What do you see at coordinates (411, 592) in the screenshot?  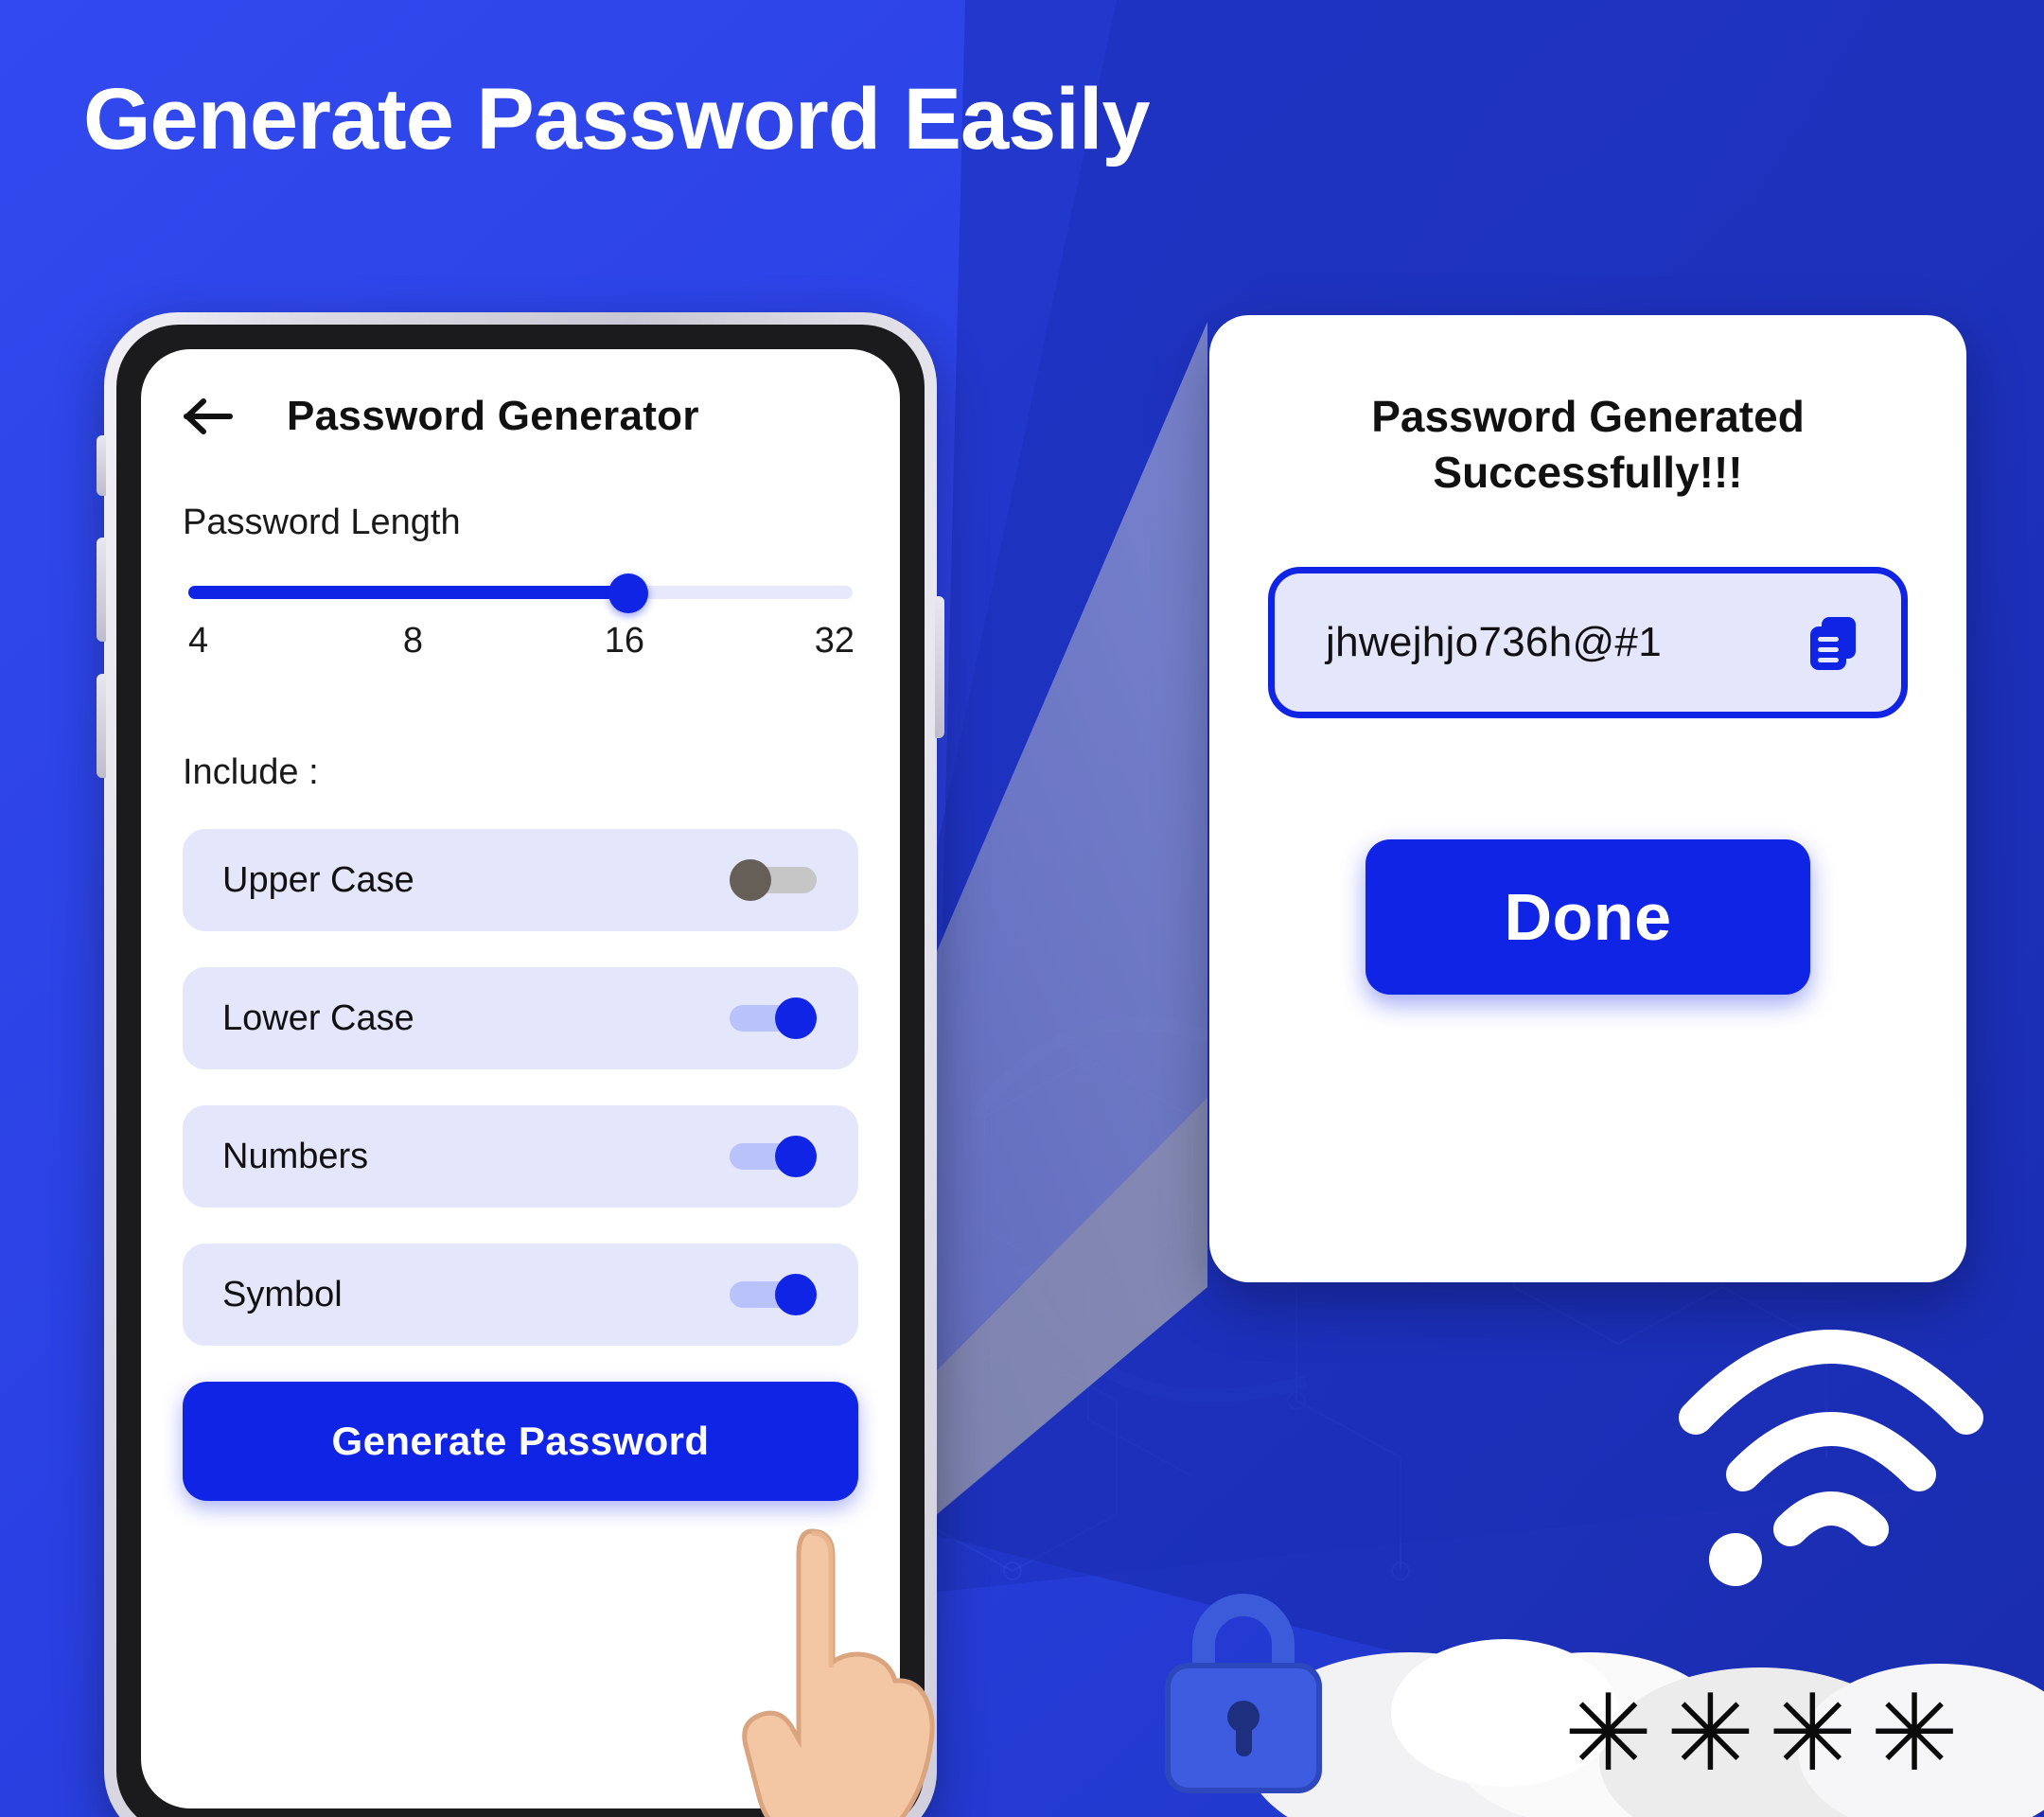 I see `slider-fill` at bounding box center [411, 592].